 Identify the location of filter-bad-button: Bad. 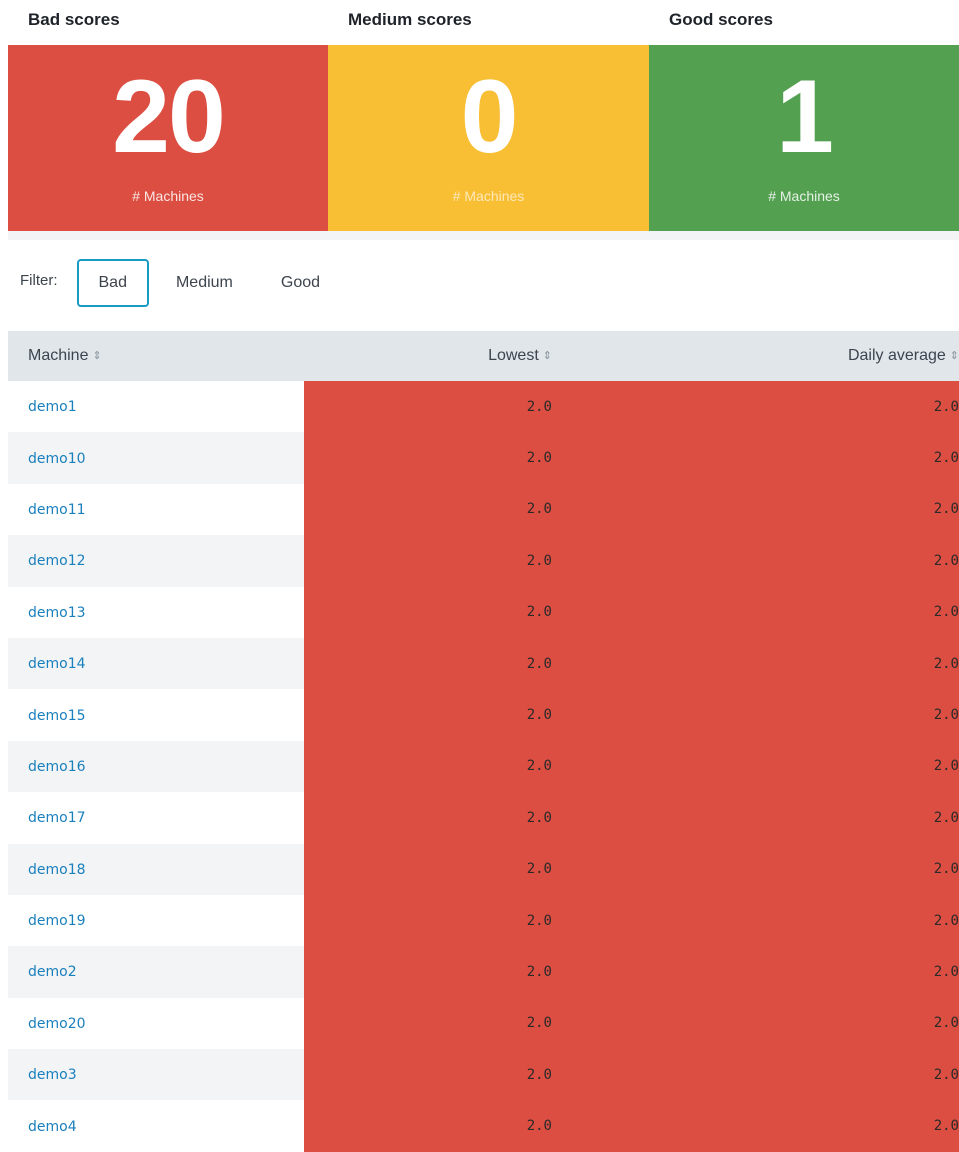
(112, 283).